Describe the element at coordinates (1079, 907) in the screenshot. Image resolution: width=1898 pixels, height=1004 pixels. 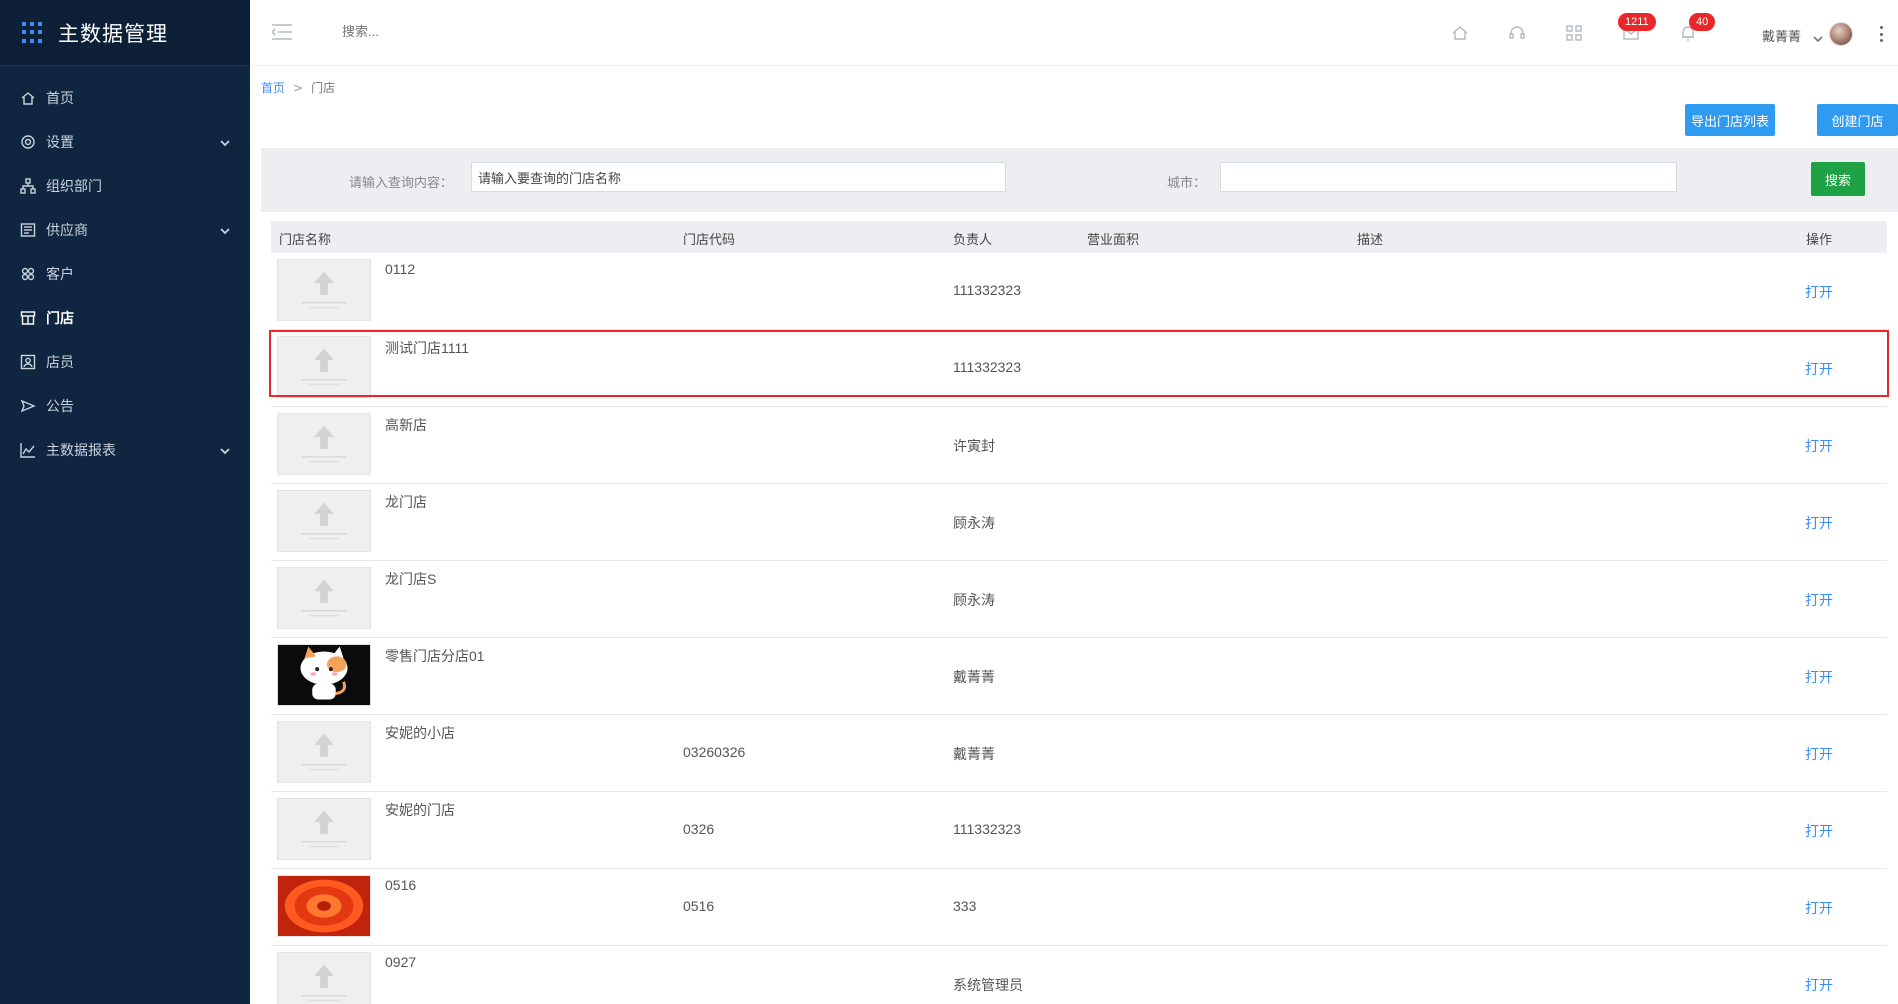
I see `table-row: 0516 0516 333 打开` at that location.